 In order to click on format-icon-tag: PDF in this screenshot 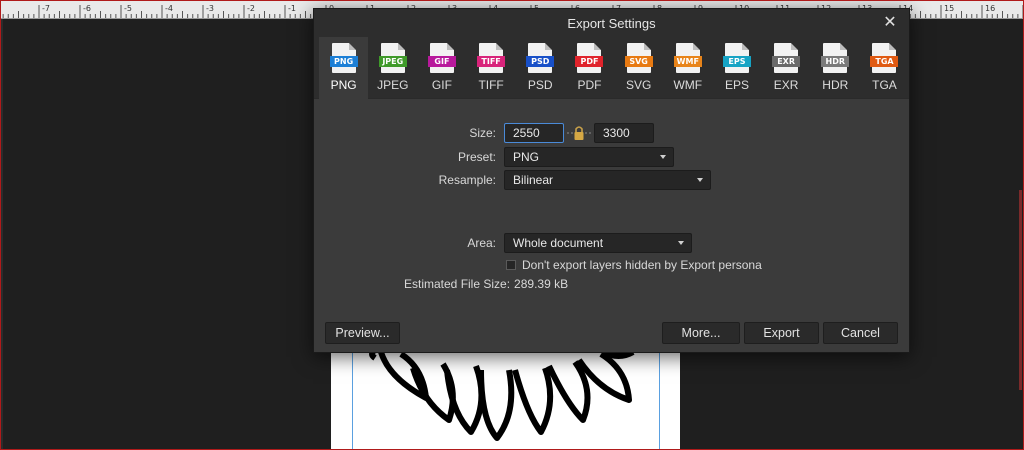, I will do `click(589, 61)`.